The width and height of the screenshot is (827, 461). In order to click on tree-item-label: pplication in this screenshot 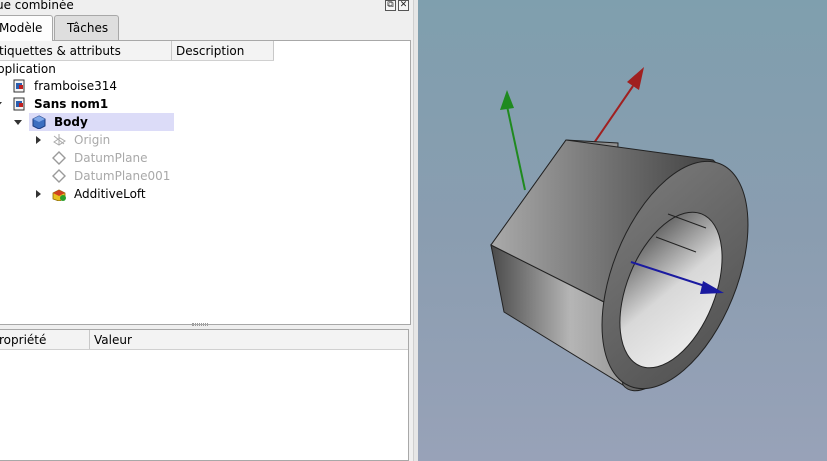, I will do `click(28, 69)`.